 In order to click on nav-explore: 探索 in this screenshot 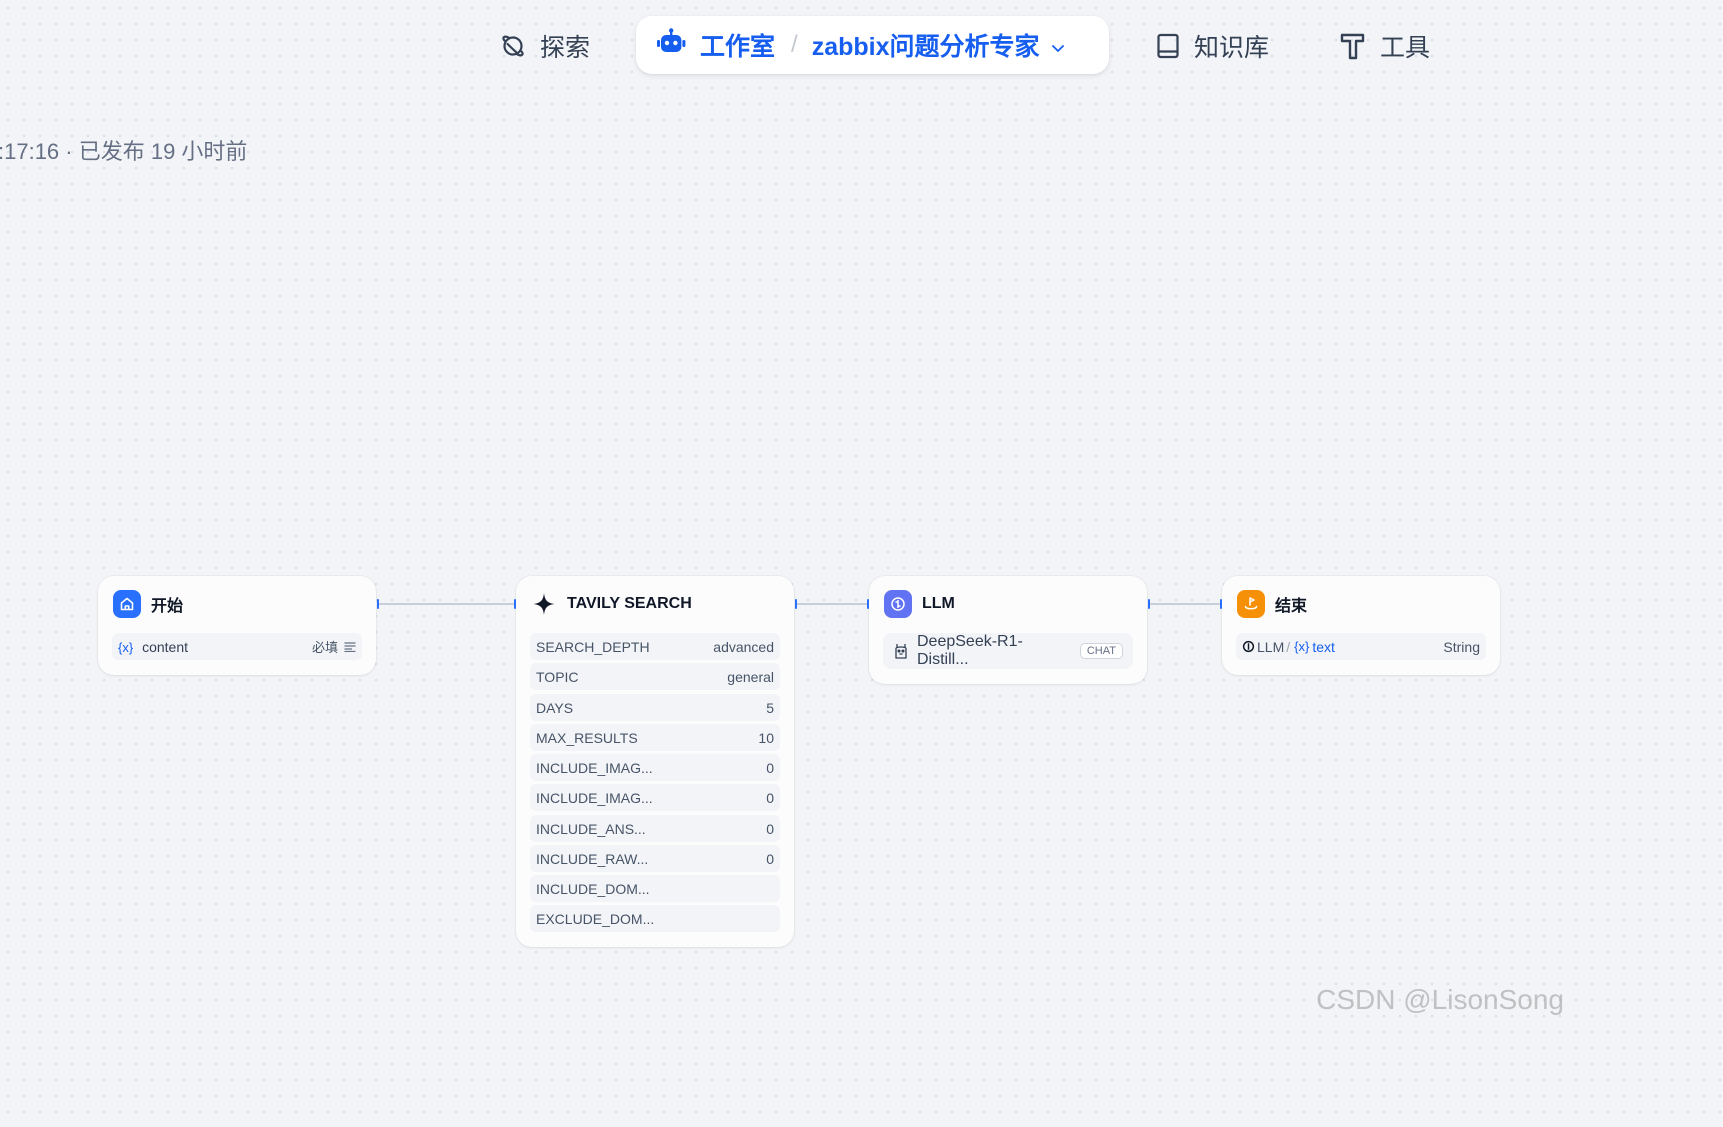, I will do `click(545, 46)`.